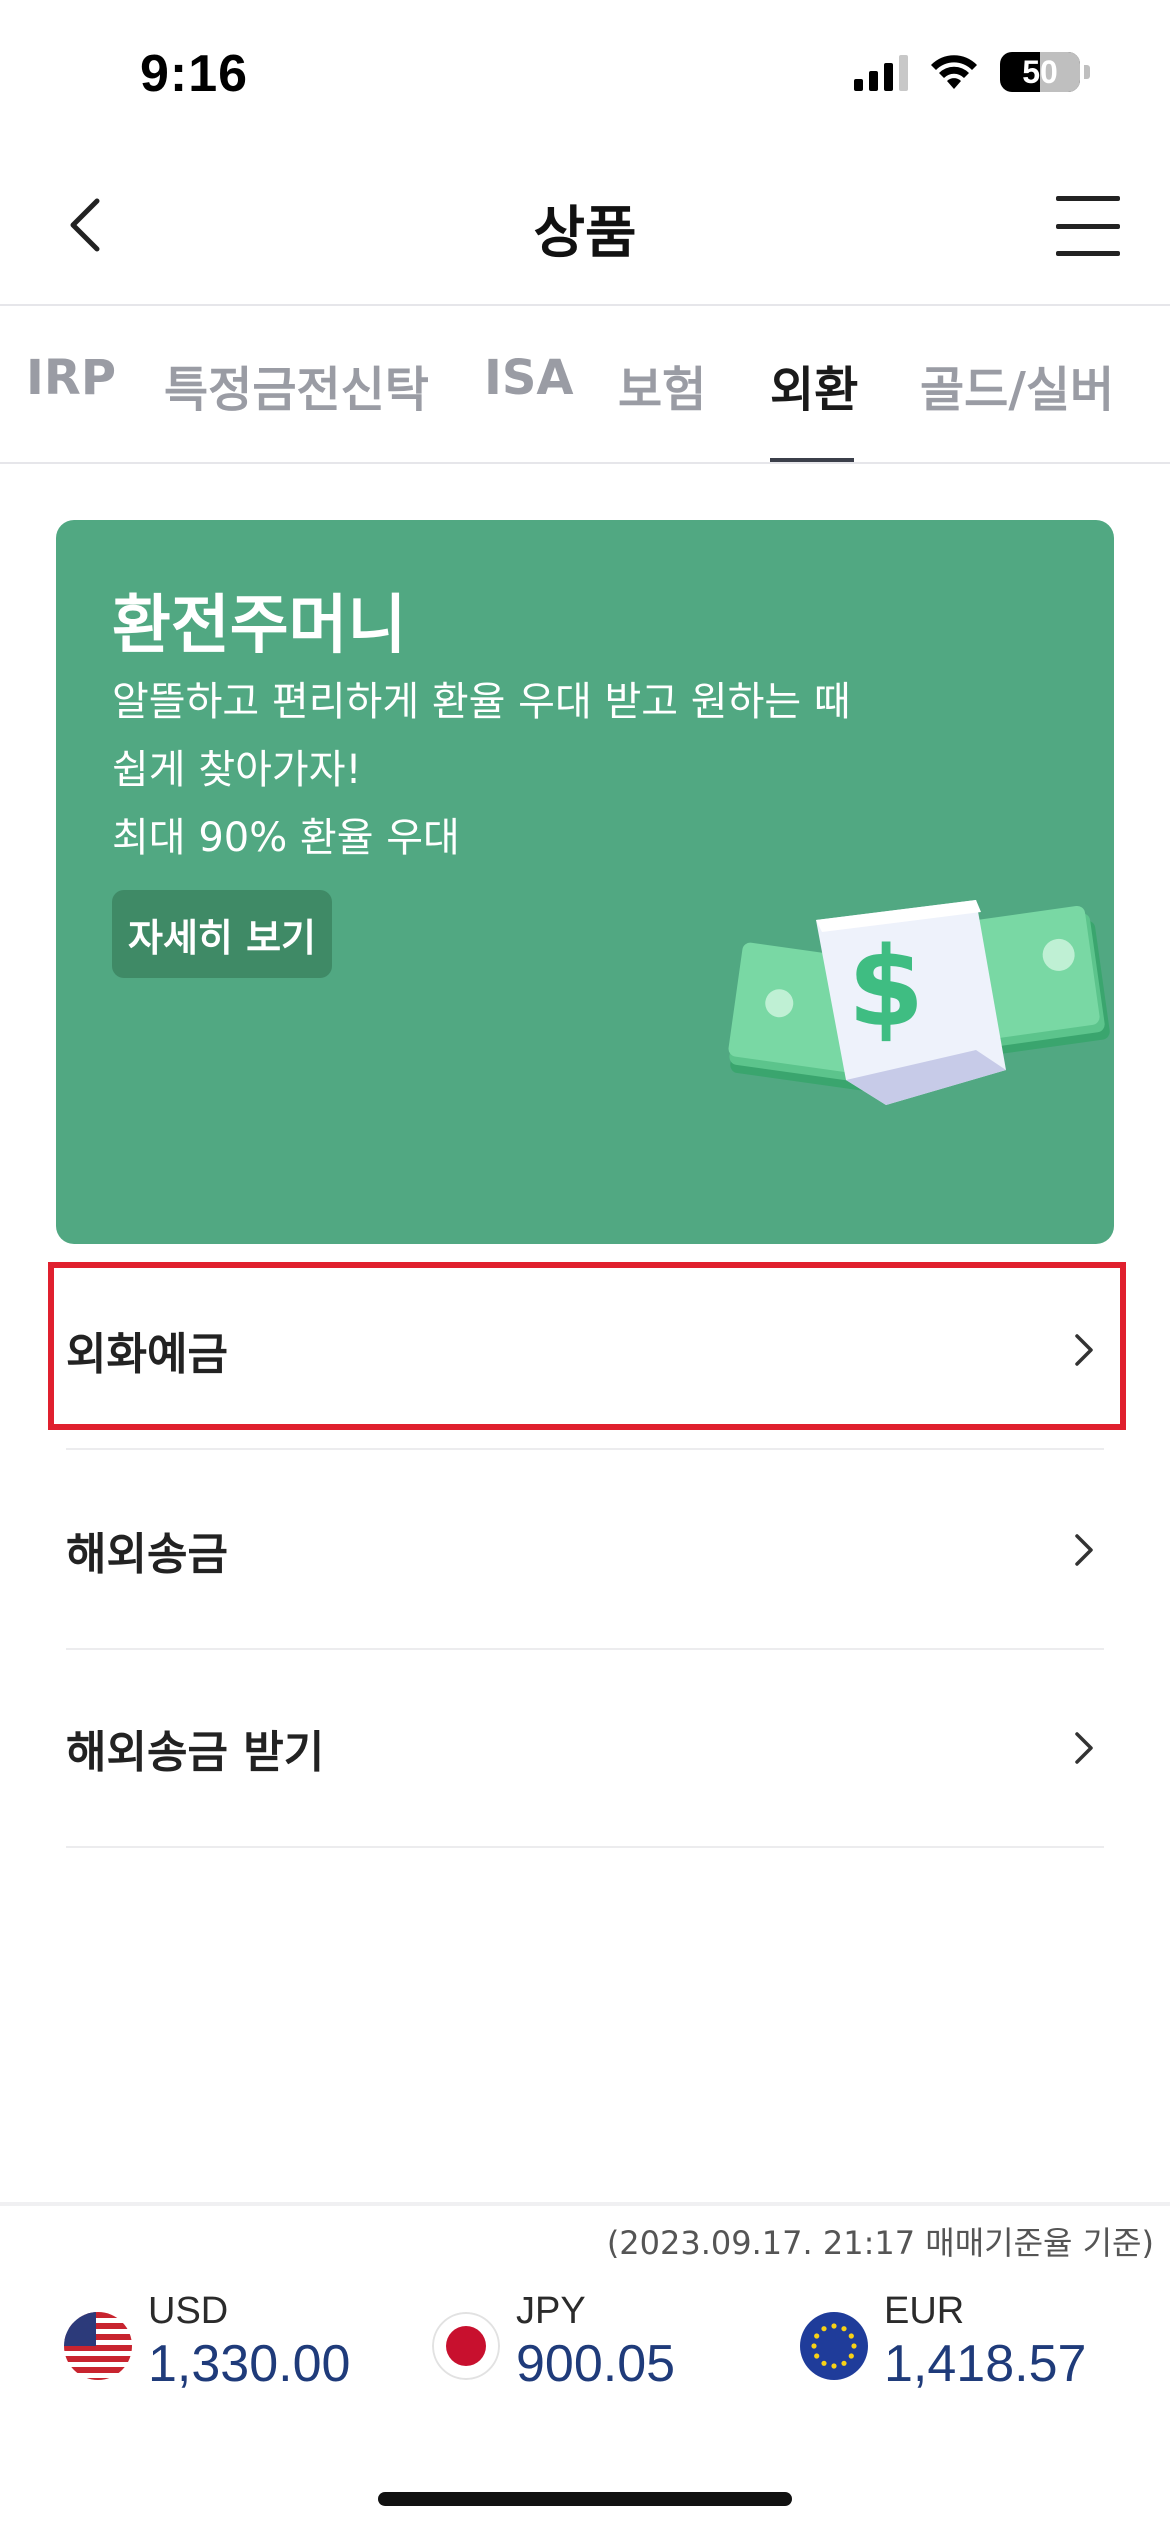  Describe the element at coordinates (596, 2364) in the screenshot. I see `currency-rate: 900.05` at that location.